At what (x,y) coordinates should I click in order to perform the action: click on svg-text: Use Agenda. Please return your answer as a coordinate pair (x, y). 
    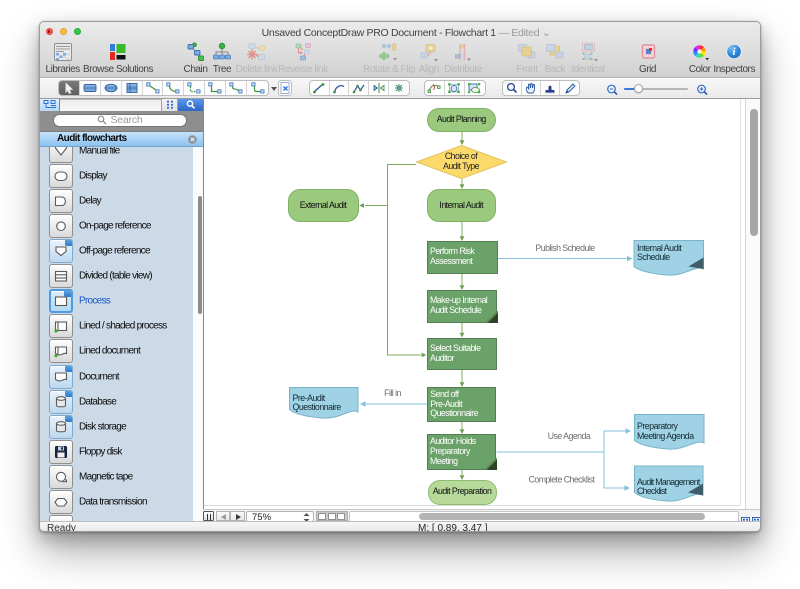
    Looking at the image, I should click on (568, 436).